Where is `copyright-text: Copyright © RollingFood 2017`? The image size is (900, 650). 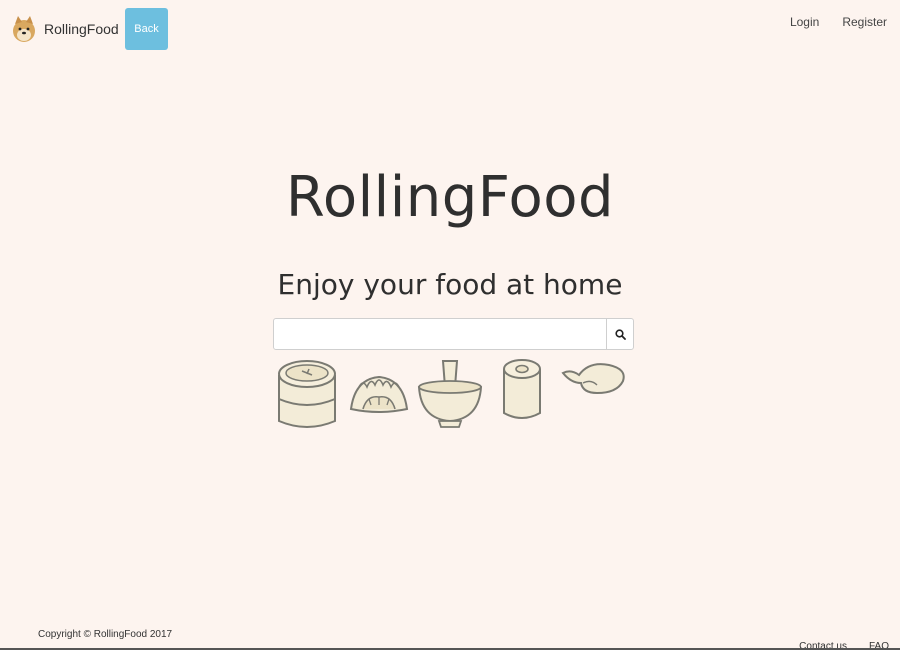 copyright-text: Copyright © RollingFood 2017 is located at coordinates (105, 634).